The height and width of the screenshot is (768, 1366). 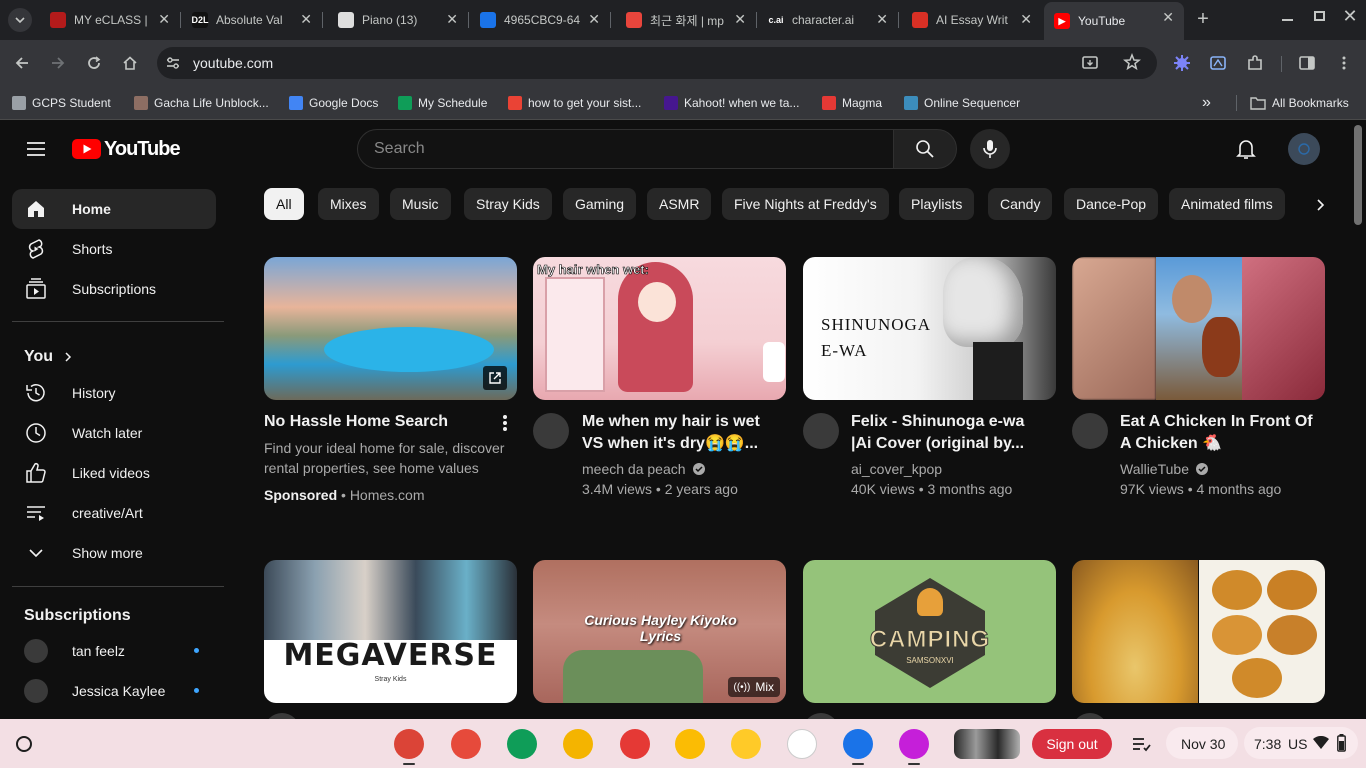 What do you see at coordinates (600, 204) in the screenshot?
I see `filter-chip: Gaming` at bounding box center [600, 204].